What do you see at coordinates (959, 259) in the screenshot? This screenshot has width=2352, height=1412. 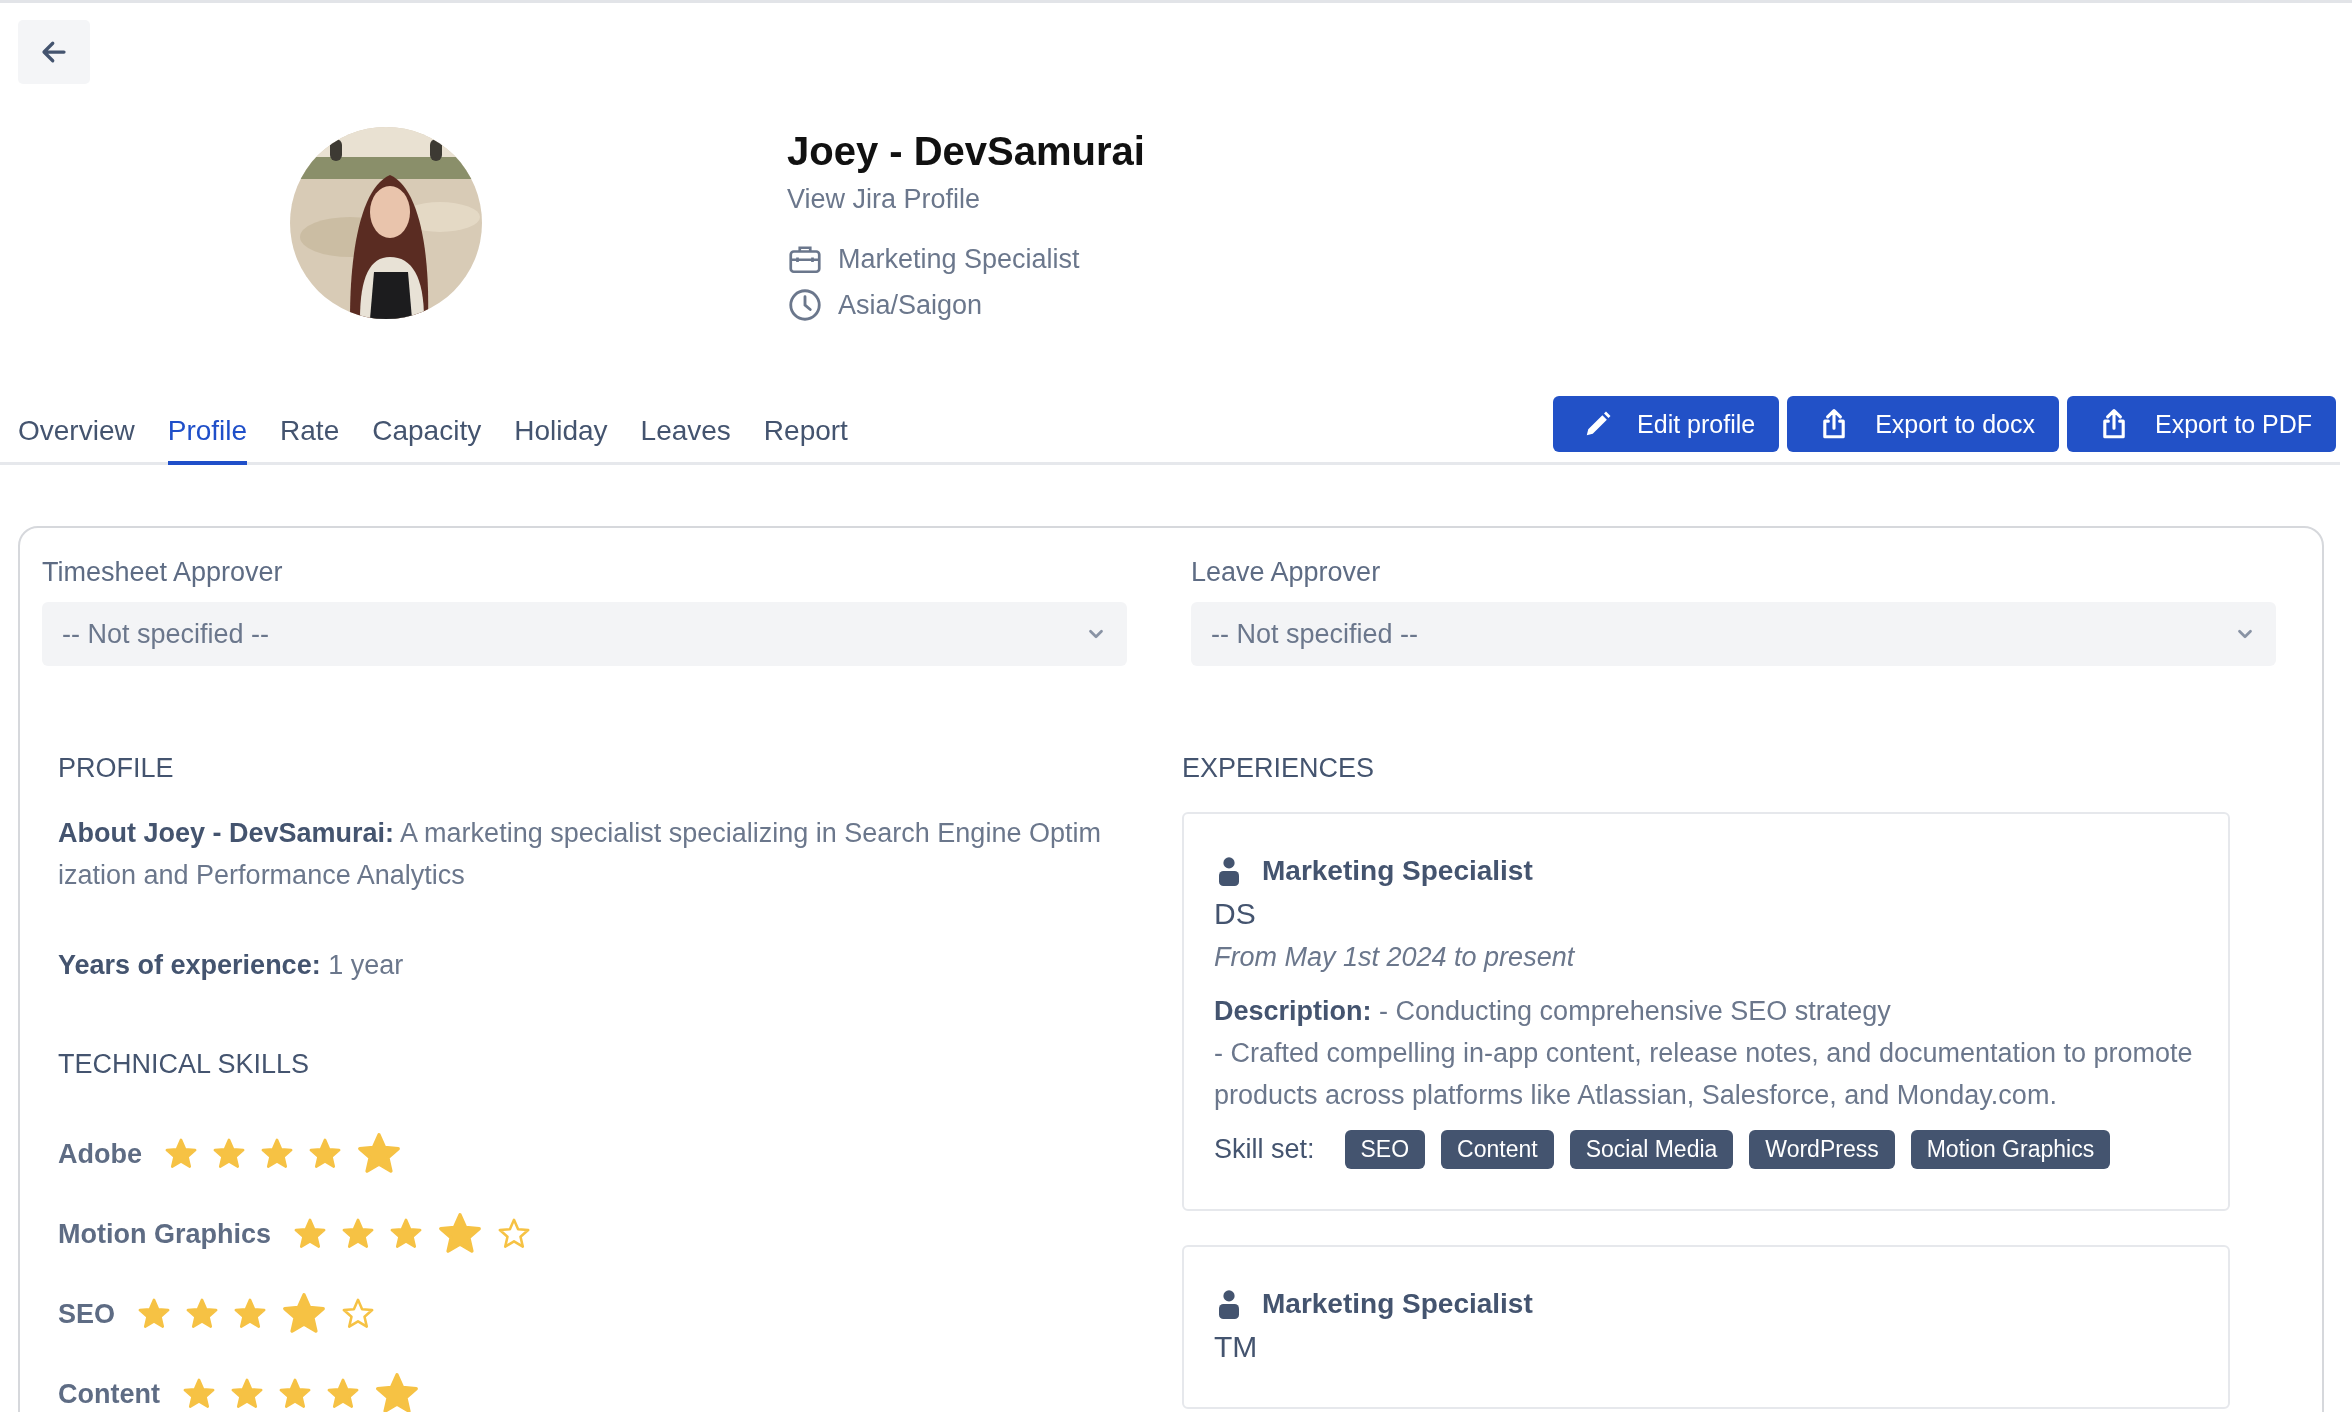 I see `detail-text: Marketing Specialist` at bounding box center [959, 259].